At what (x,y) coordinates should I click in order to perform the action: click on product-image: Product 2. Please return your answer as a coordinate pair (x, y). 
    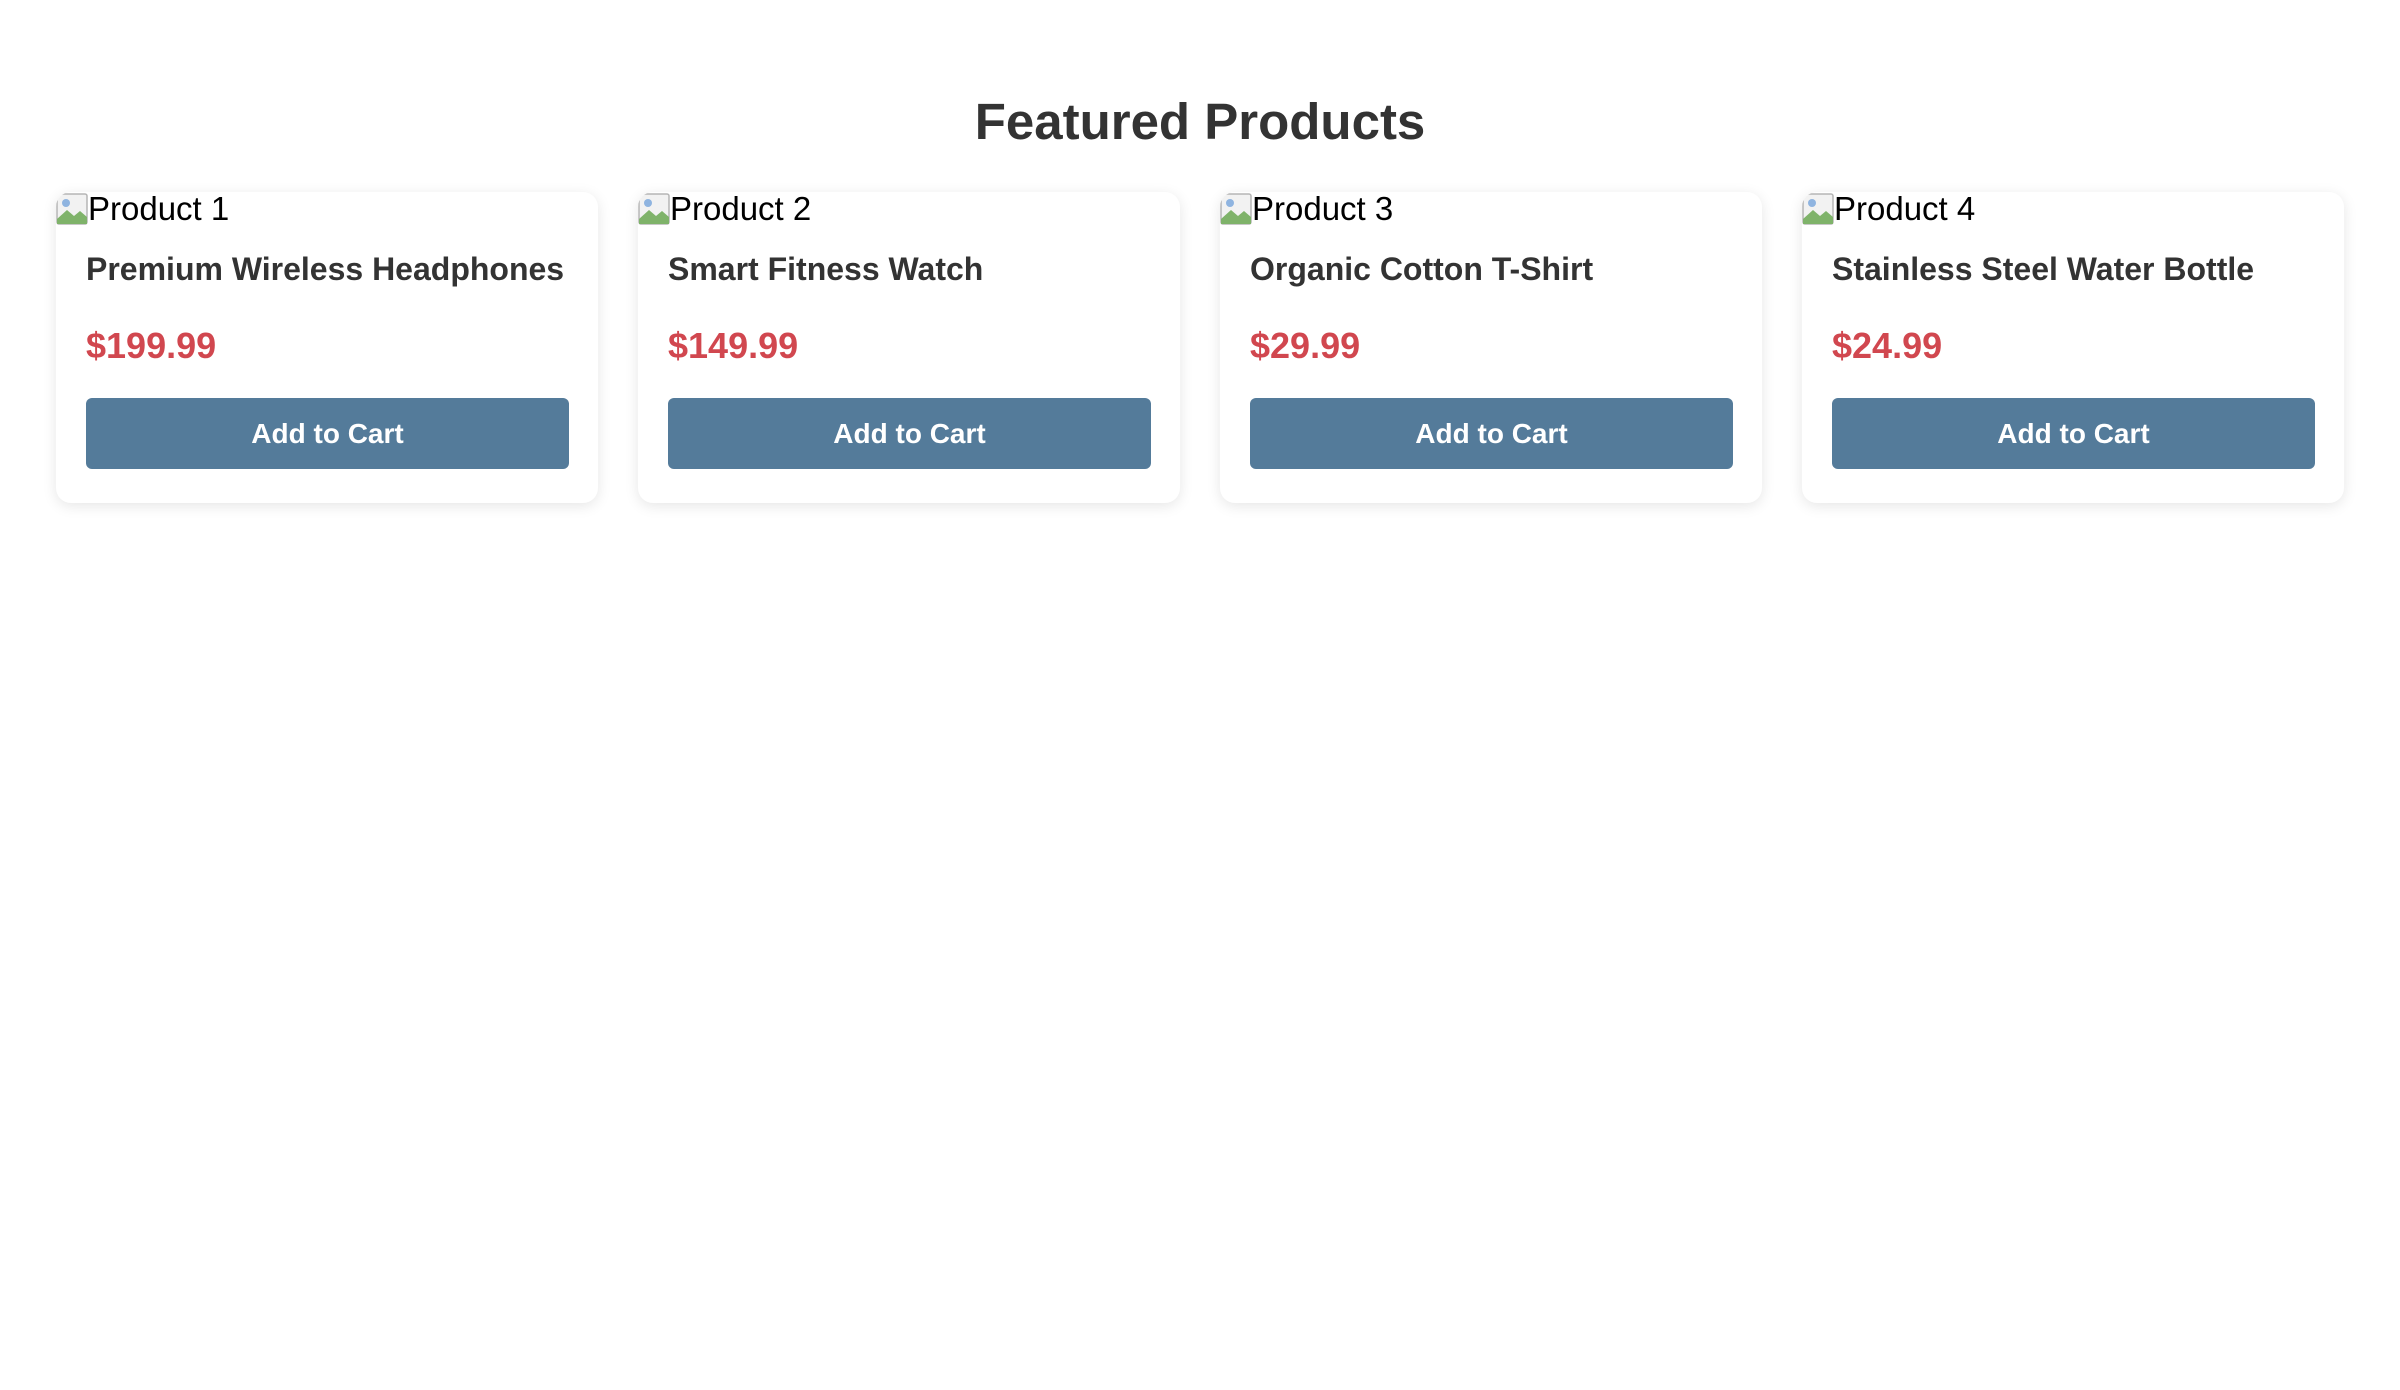
    Looking at the image, I should click on (909, 209).